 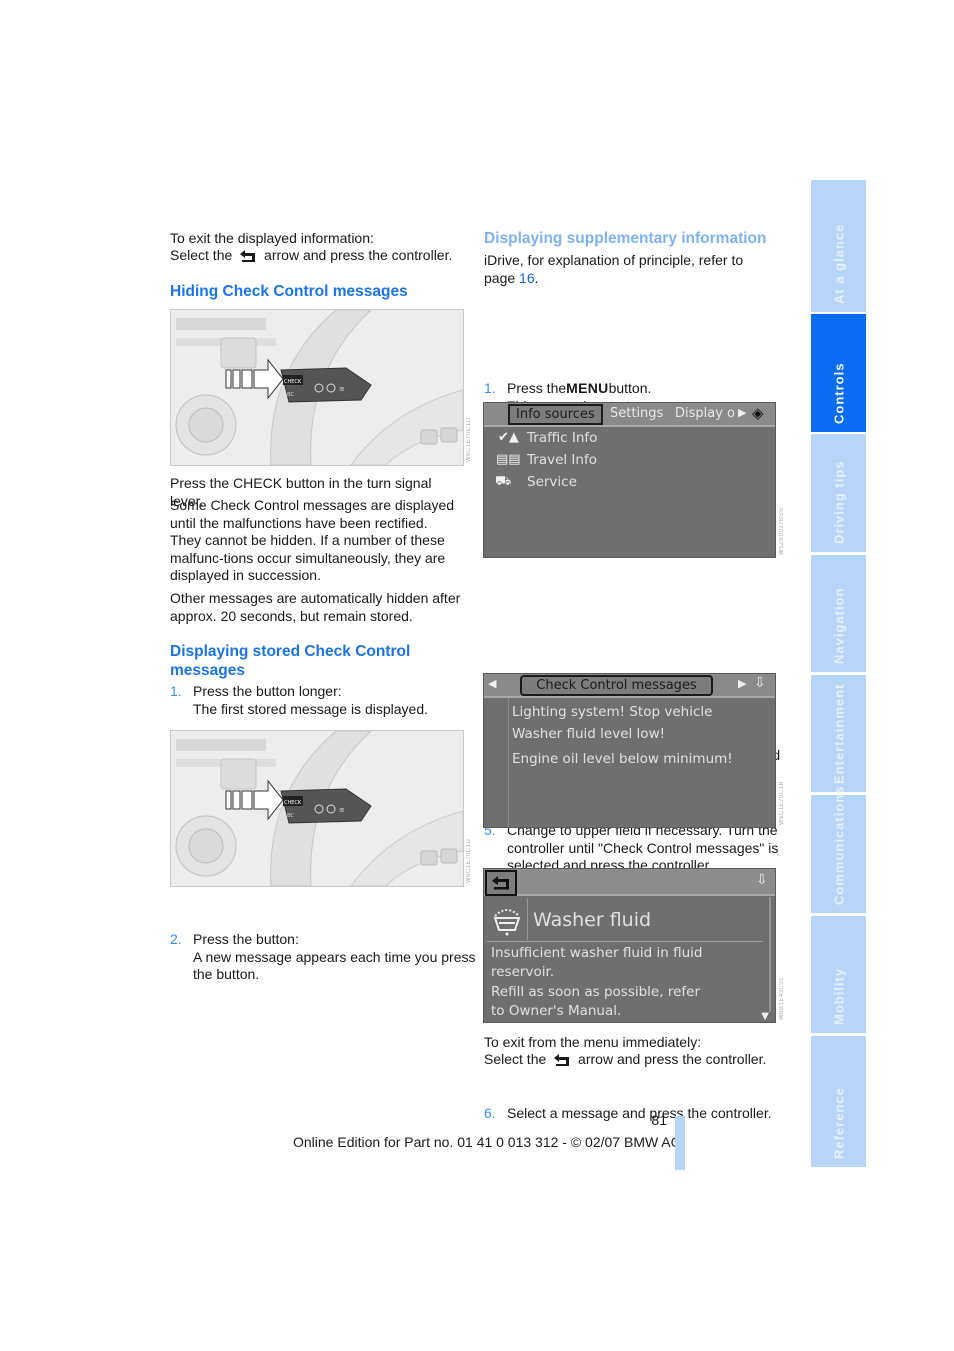 What do you see at coordinates (622, 759) in the screenshot?
I see `message-item: Engine oil level below minimum!` at bounding box center [622, 759].